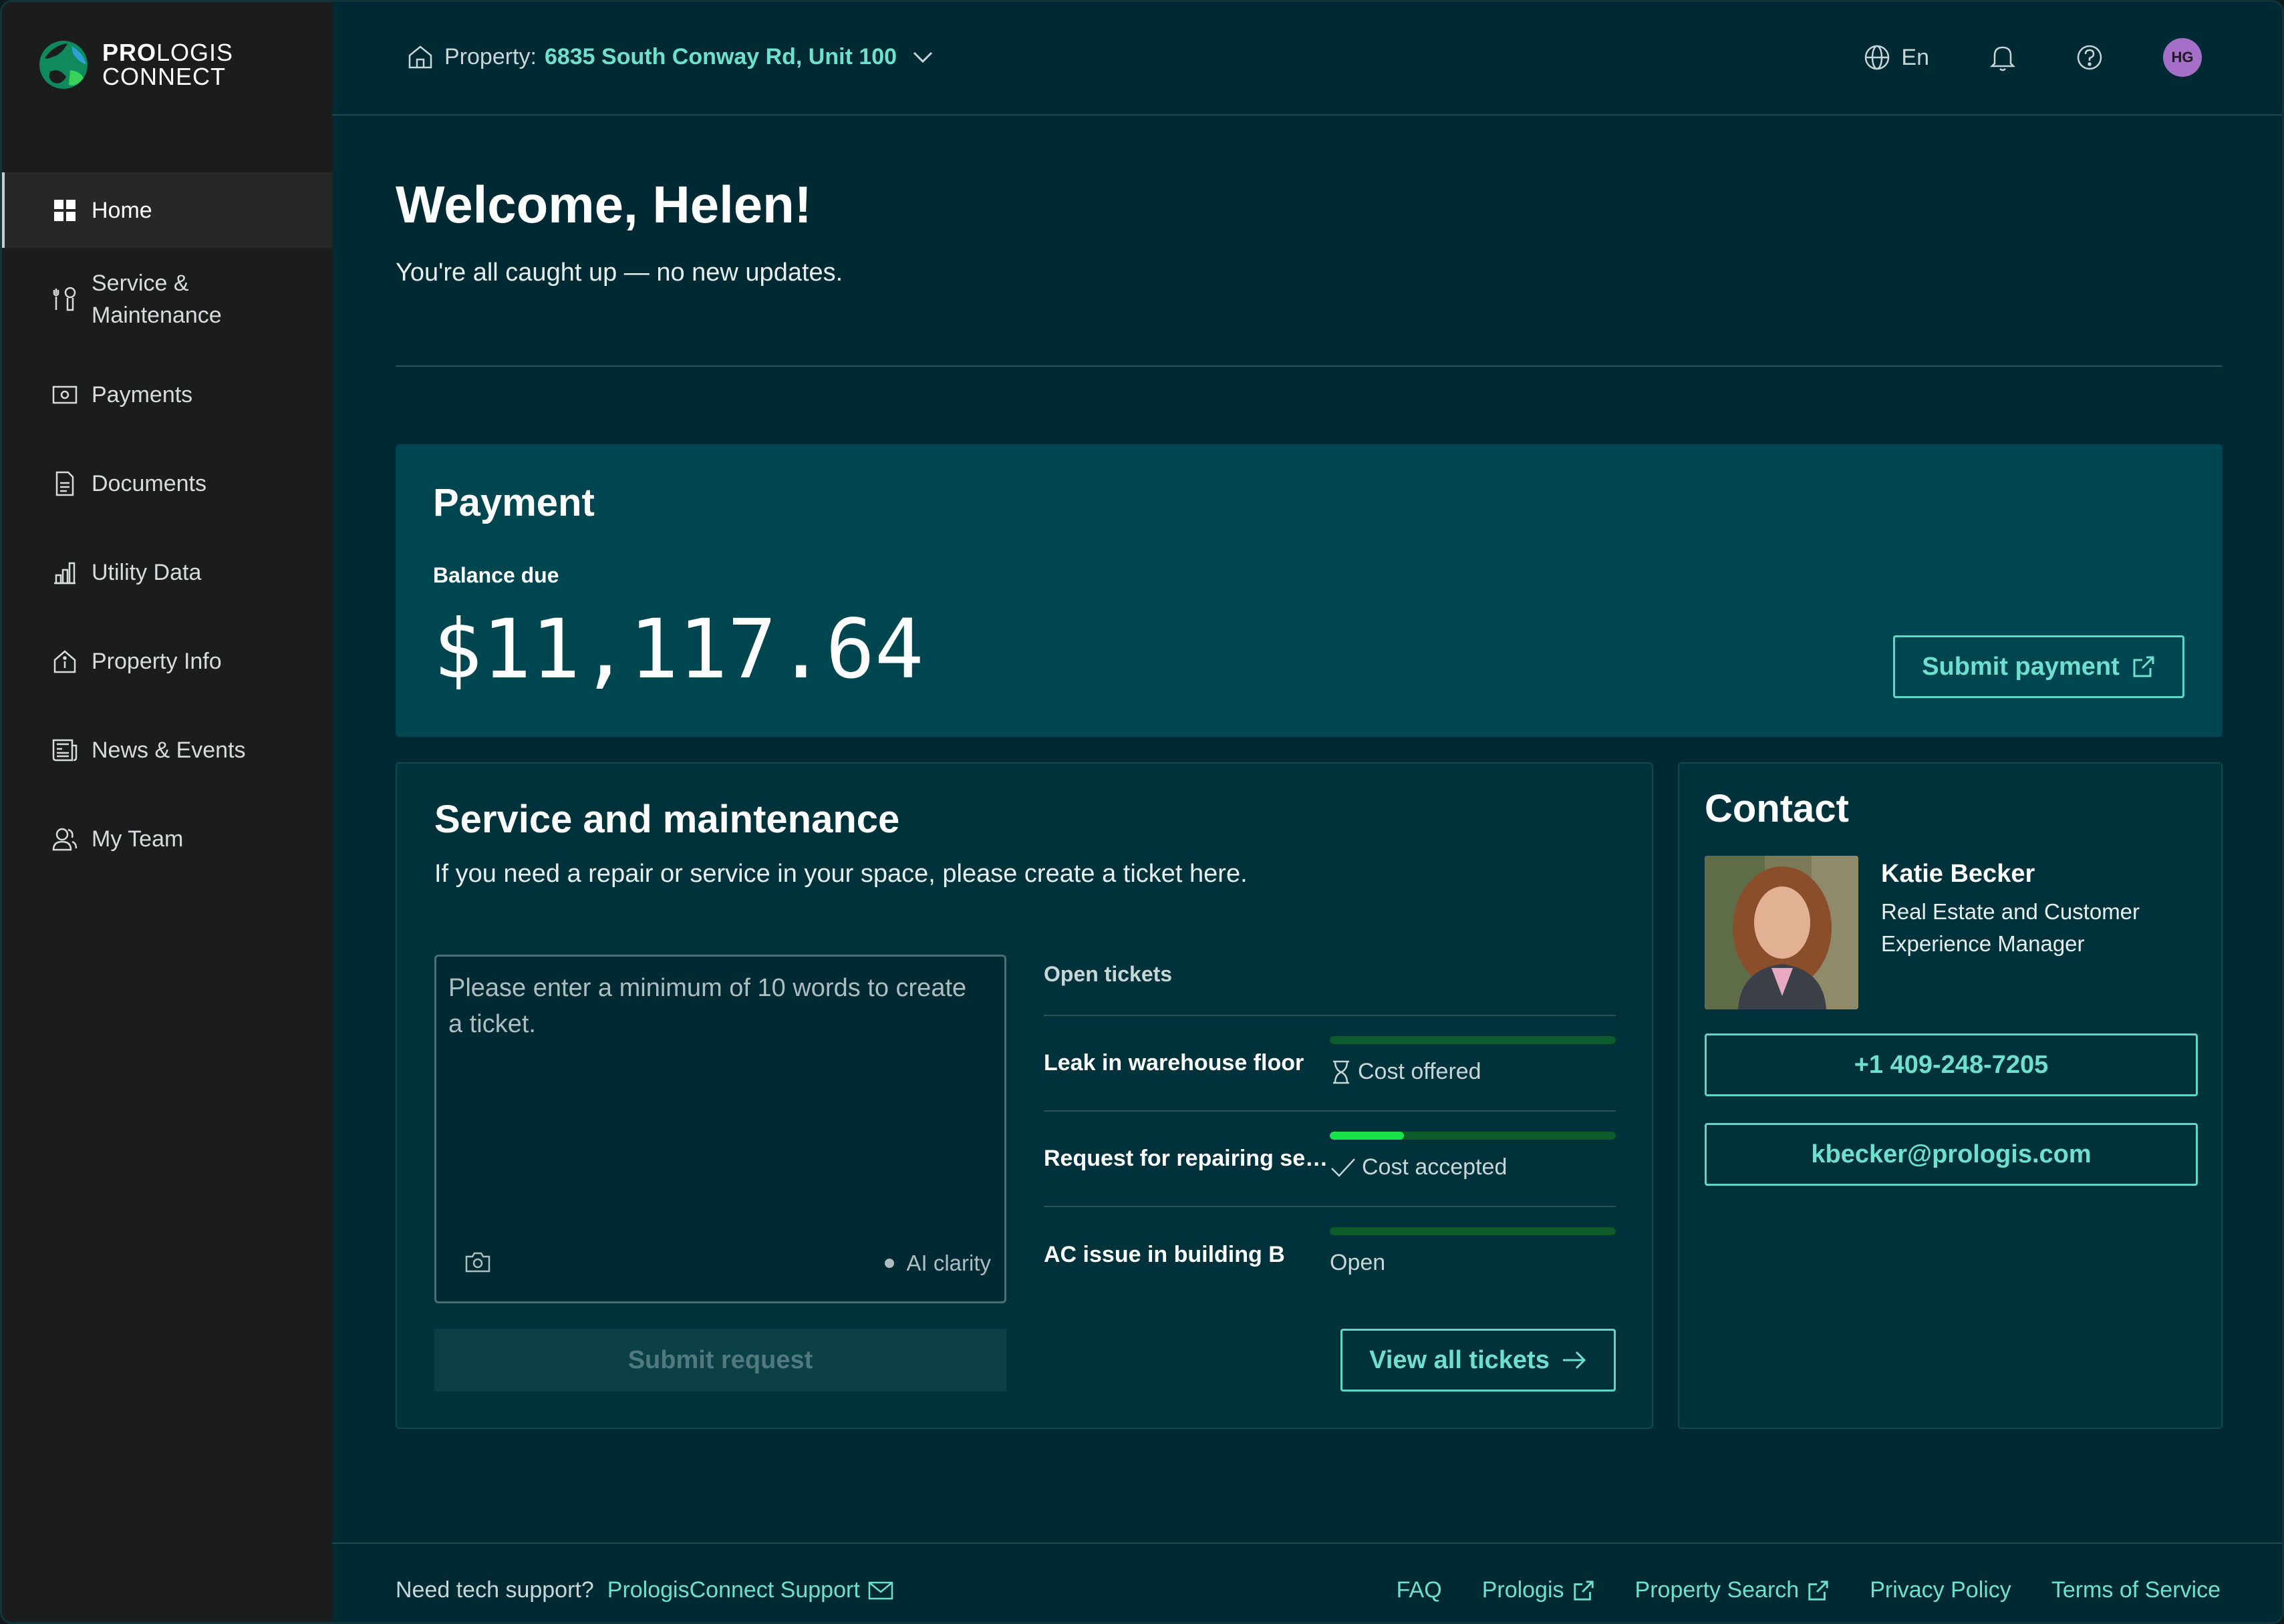  Describe the element at coordinates (1473, 1251) in the screenshot. I see `ticket-status: Open` at that location.